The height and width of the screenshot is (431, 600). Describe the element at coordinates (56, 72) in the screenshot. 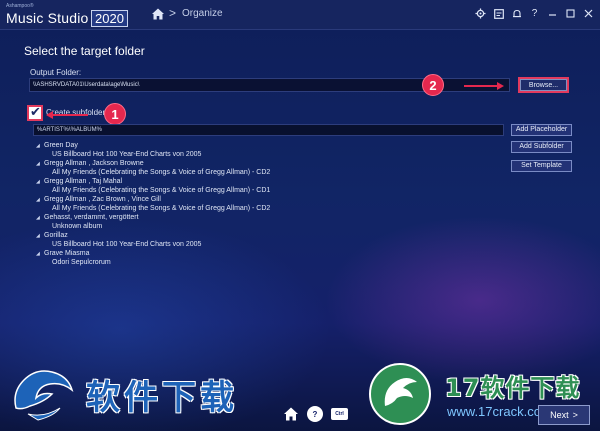

I see `output-folder-label: Output Folder:` at that location.